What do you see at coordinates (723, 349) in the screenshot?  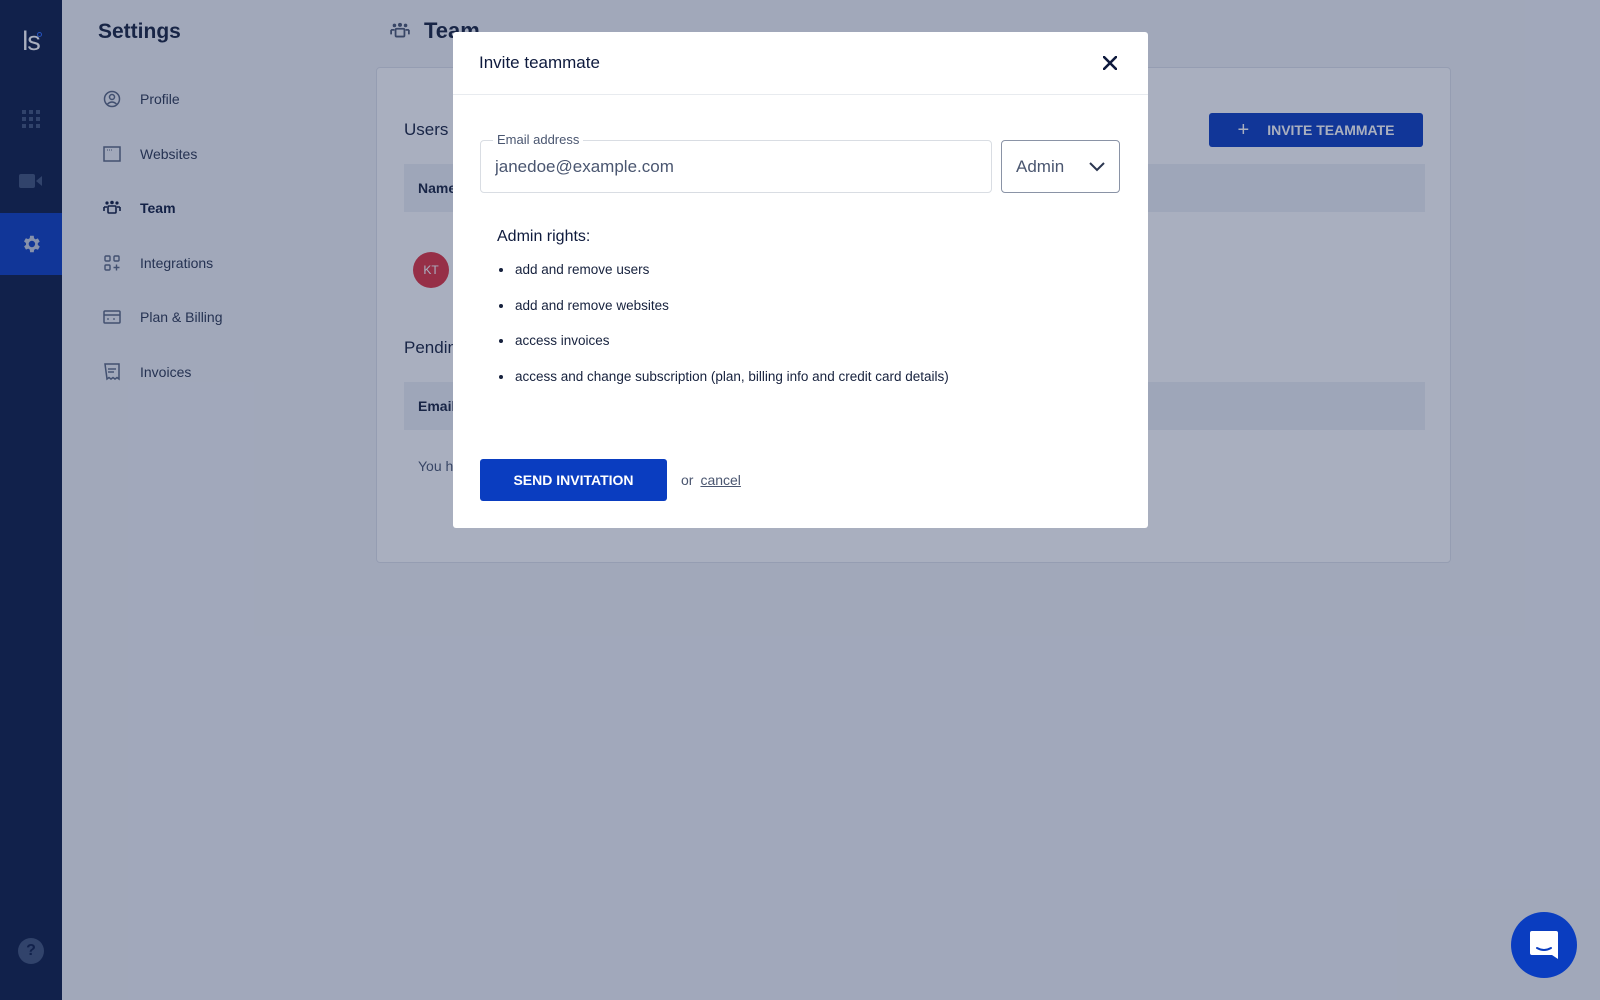 I see `rights-item: access invoices` at bounding box center [723, 349].